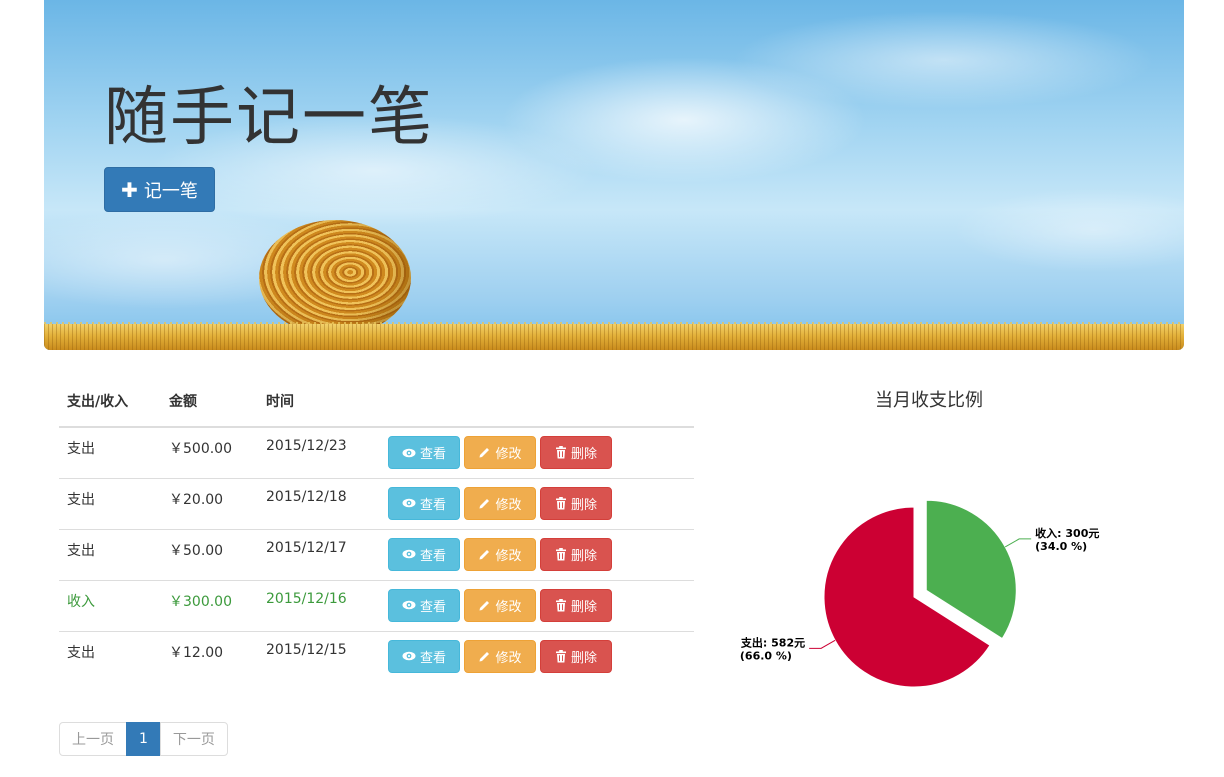  What do you see at coordinates (129, 189) in the screenshot?
I see `plus-icon: ✚` at bounding box center [129, 189].